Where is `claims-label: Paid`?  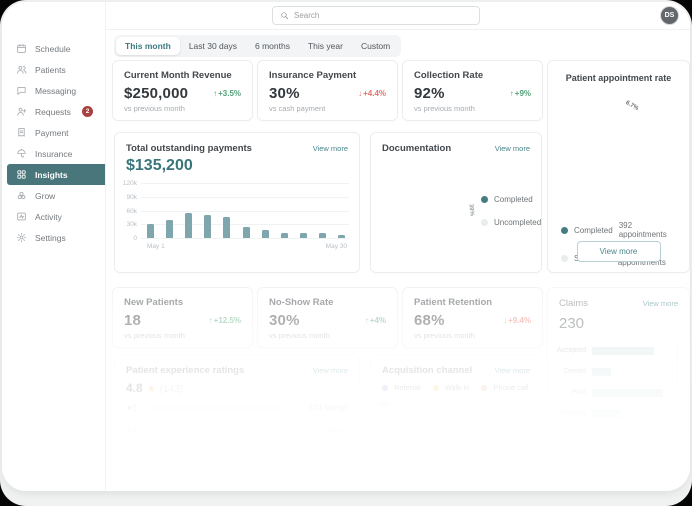 claims-label: Paid is located at coordinates (578, 392).